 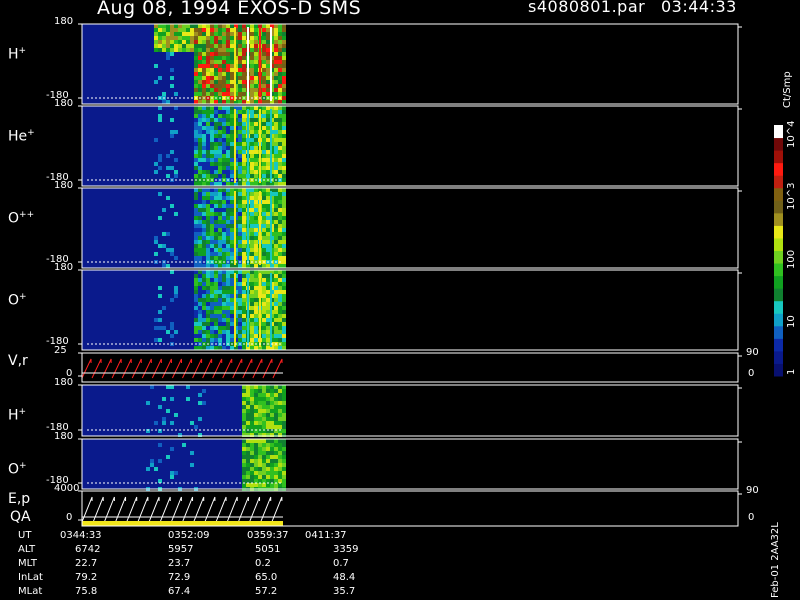 I want to click on panel-label: O+, so click(x=17, y=300).